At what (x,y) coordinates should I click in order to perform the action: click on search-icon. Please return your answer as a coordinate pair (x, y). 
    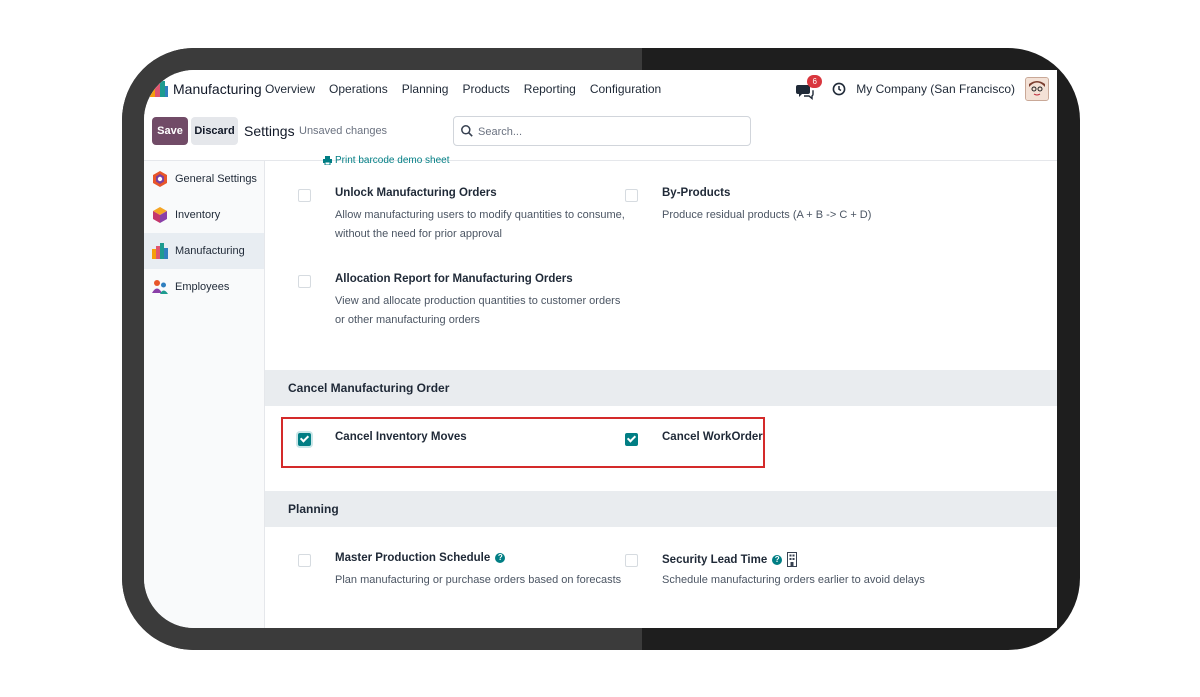
    Looking at the image, I should click on (467, 131).